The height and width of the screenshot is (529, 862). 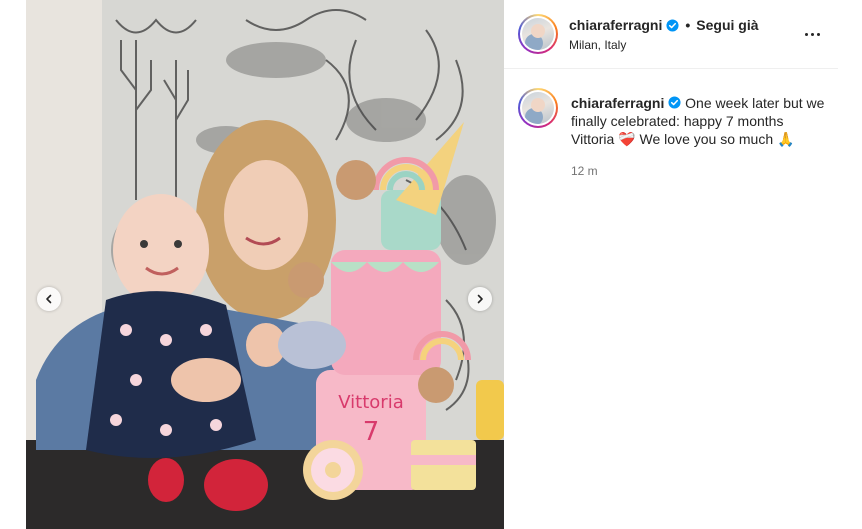 I want to click on post-header: chiaraferragni • Segui già Milan, Italy, so click(x=671, y=34).